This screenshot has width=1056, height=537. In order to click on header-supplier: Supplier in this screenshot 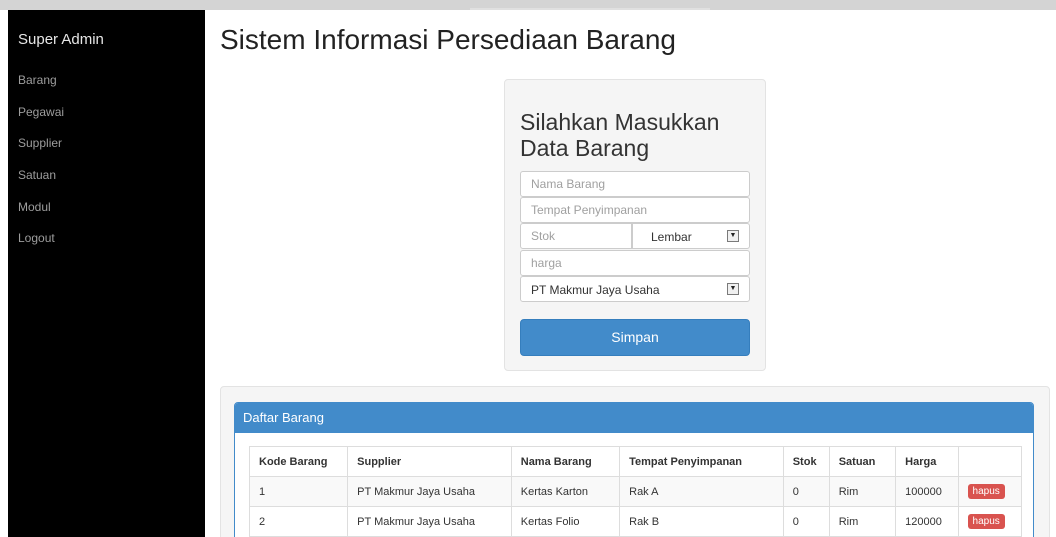, I will do `click(429, 461)`.